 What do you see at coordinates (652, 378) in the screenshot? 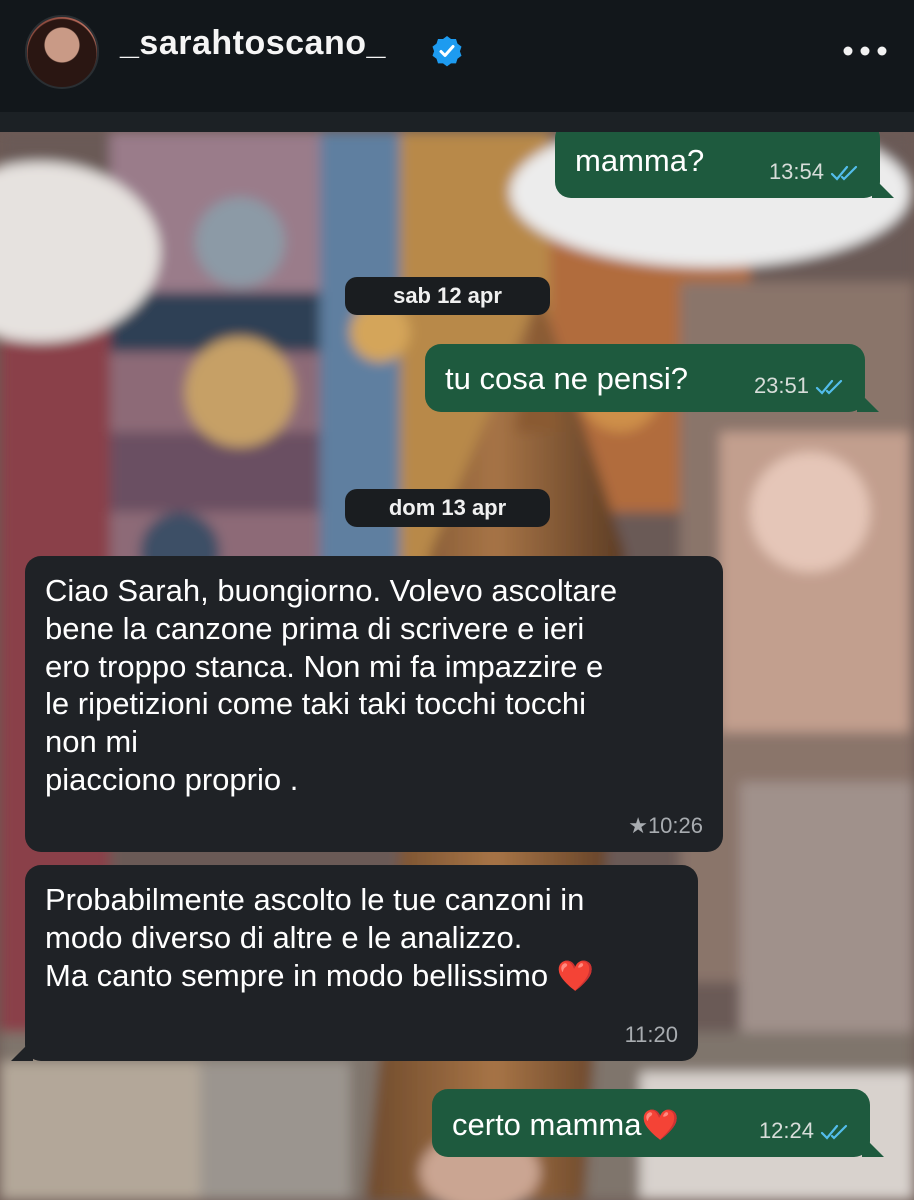
I see `outgoing-message: tu cosa ne pensi? 23:51` at bounding box center [652, 378].